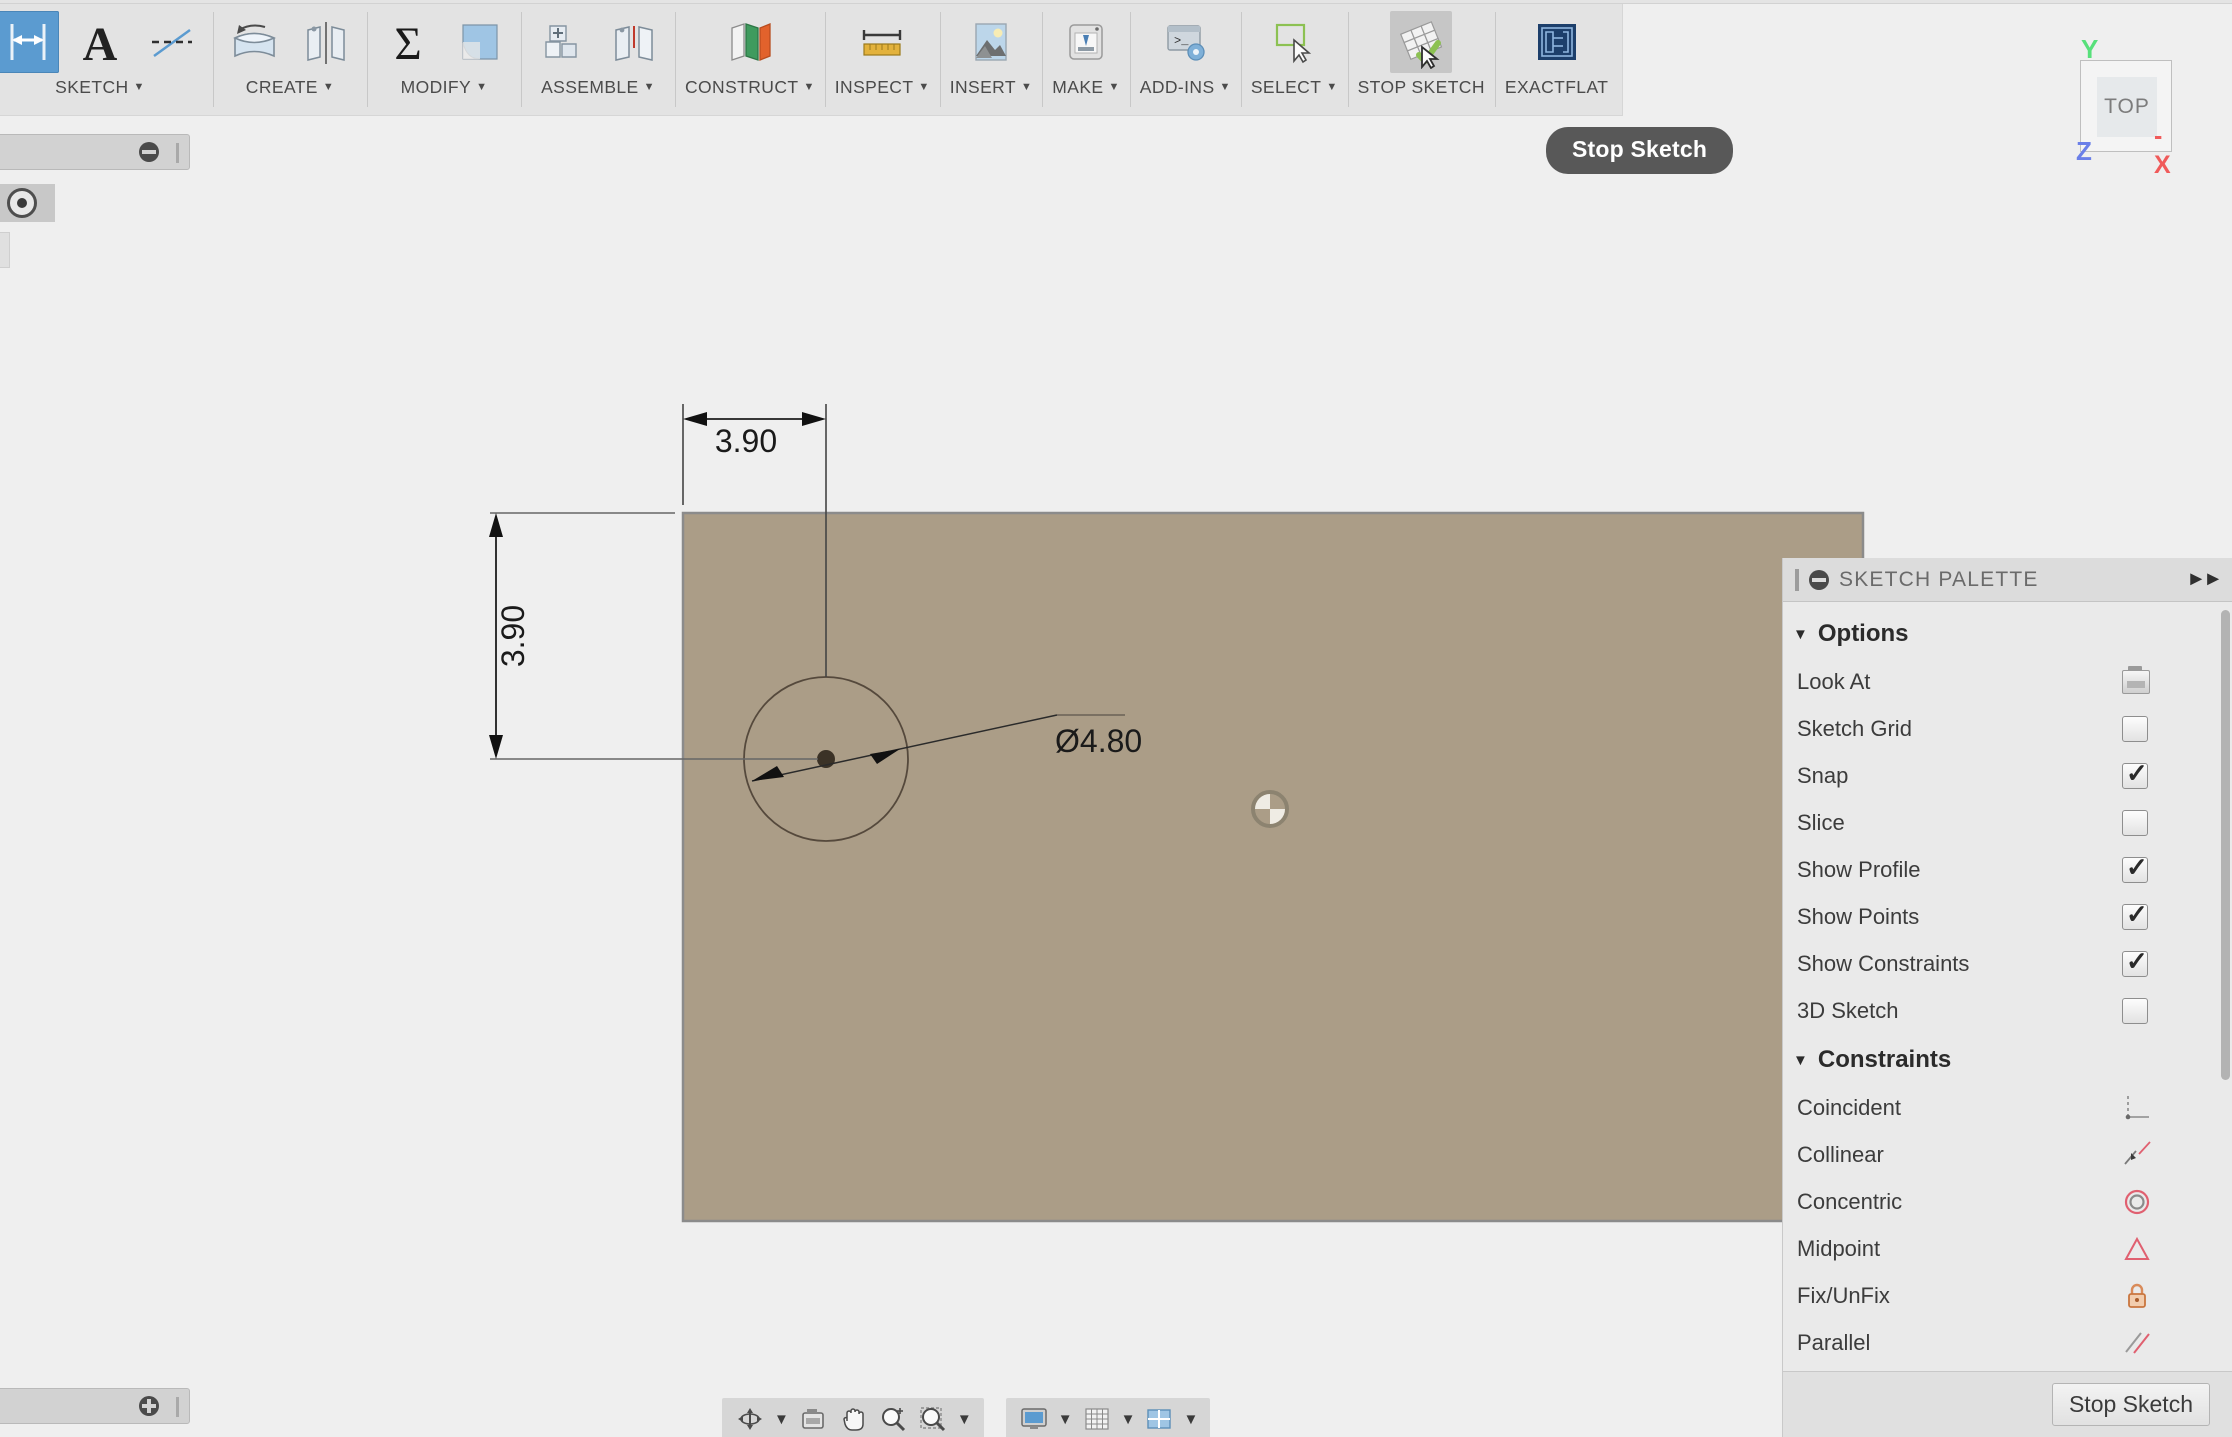 The width and height of the screenshot is (2232, 1437). I want to click on palette-row-show-points: Show Points, so click(2007, 916).